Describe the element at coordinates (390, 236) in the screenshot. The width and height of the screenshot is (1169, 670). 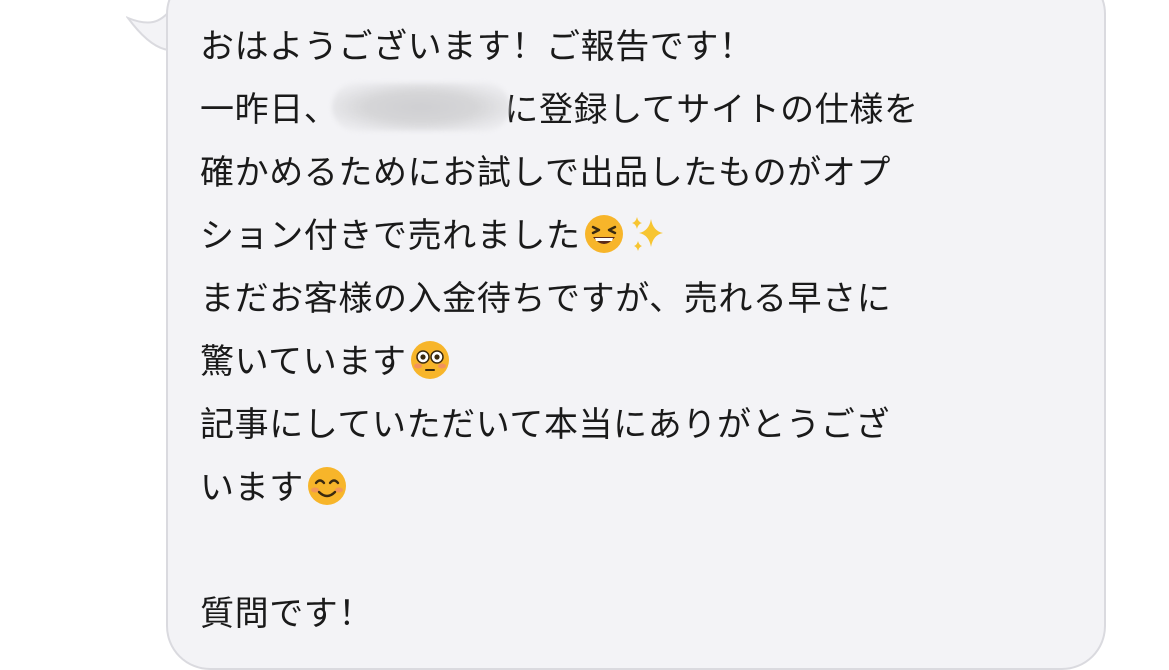
I see `message-line-4-text: ション付きで売れました` at that location.